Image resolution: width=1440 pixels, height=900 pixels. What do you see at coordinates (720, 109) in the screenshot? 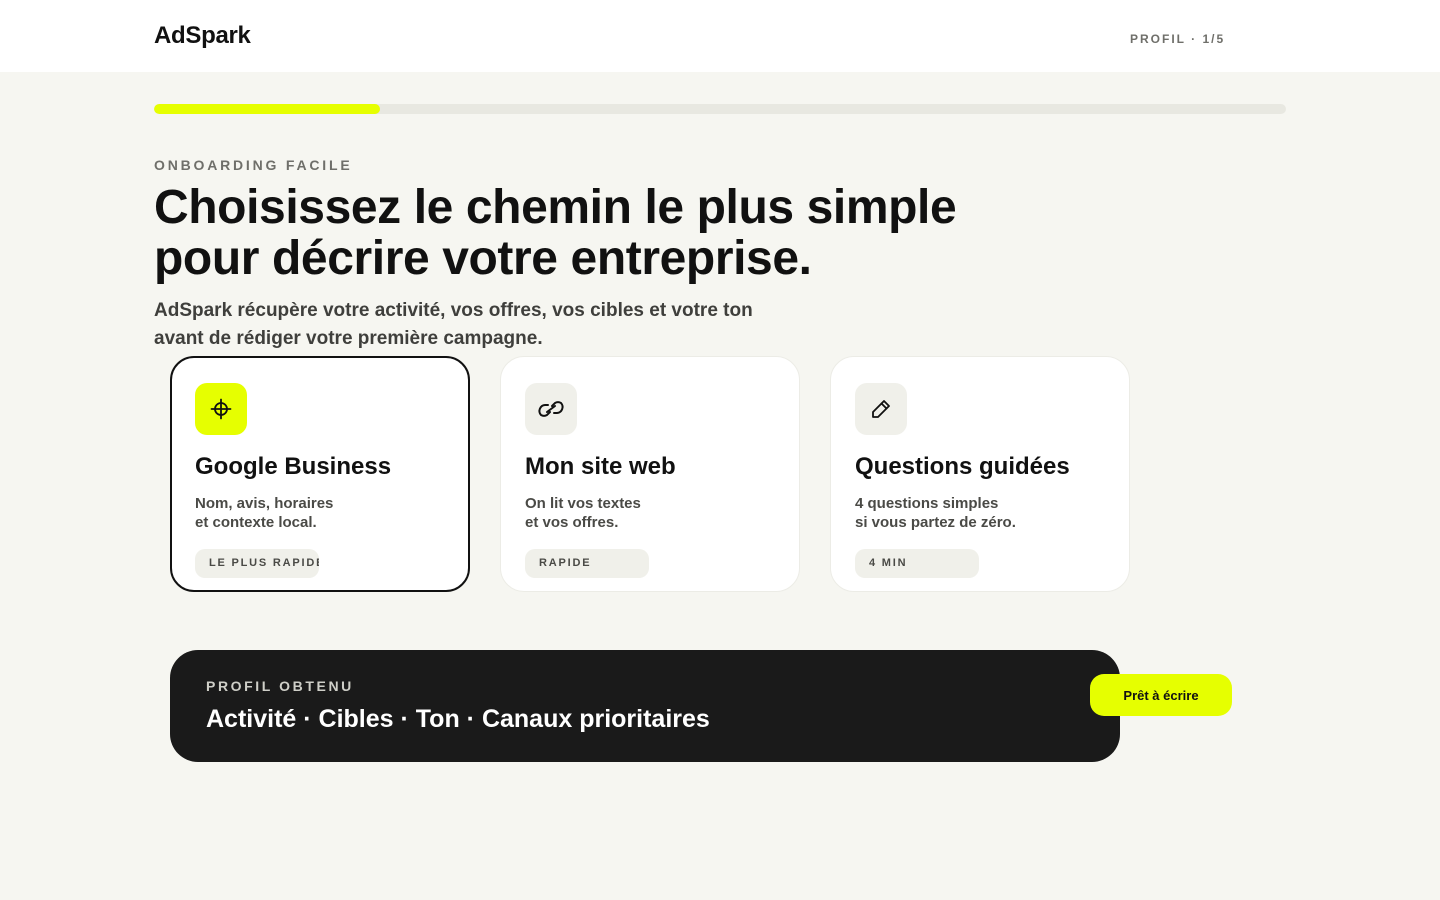
I see `progress-bar` at bounding box center [720, 109].